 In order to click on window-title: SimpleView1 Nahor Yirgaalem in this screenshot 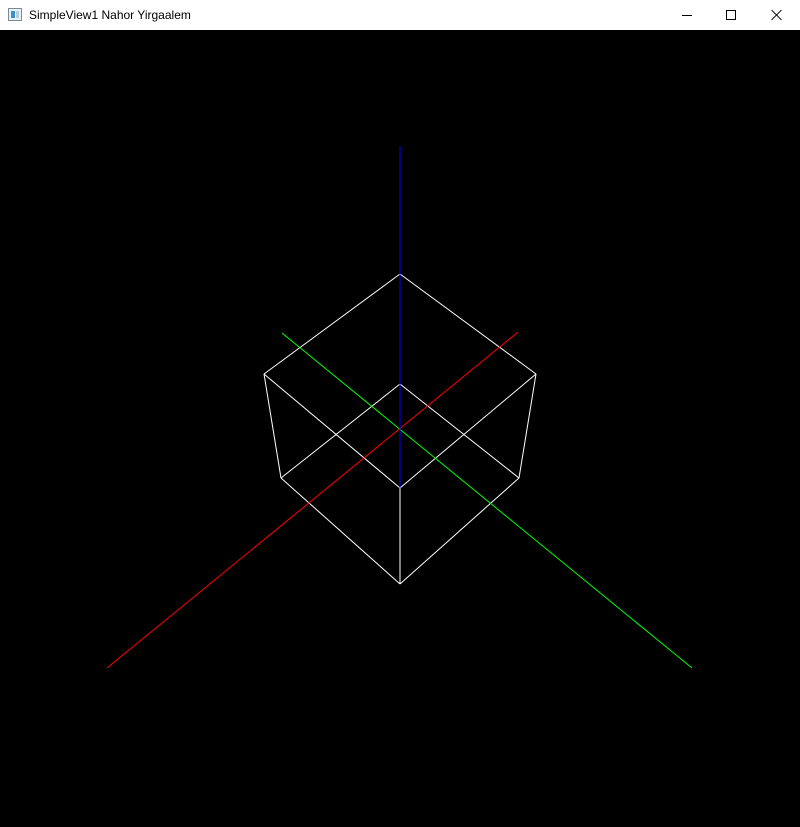, I will do `click(110, 15)`.